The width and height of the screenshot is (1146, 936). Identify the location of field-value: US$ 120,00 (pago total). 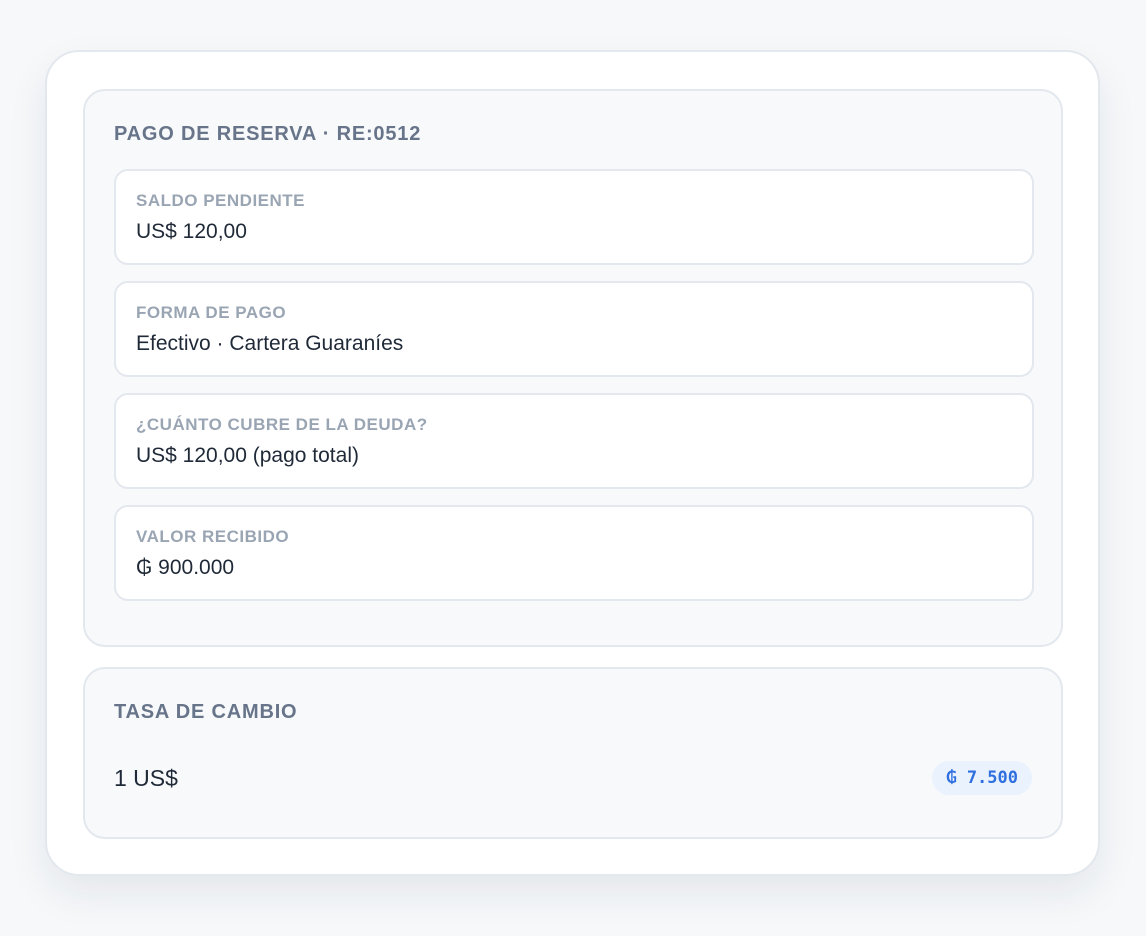
(247, 455).